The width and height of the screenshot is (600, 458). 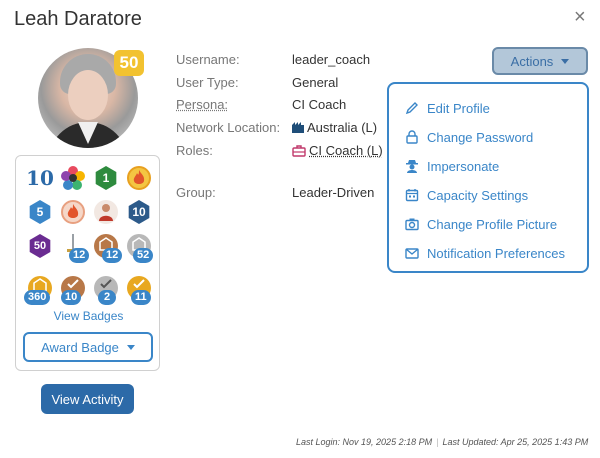 I want to click on group-label: Group:, so click(x=196, y=192).